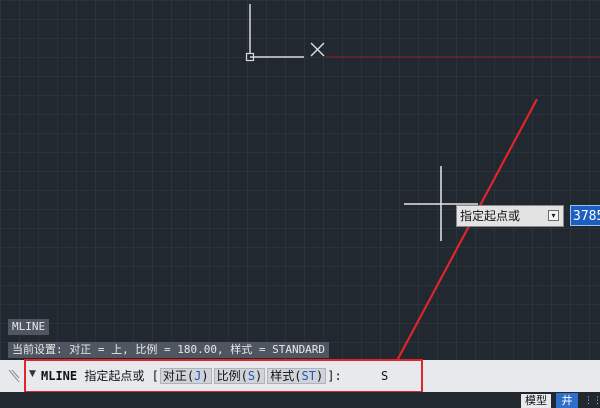 This screenshot has height=408, width=600. I want to click on dynamic-input-tooltip: 指定起点或 ▾, so click(510, 216).